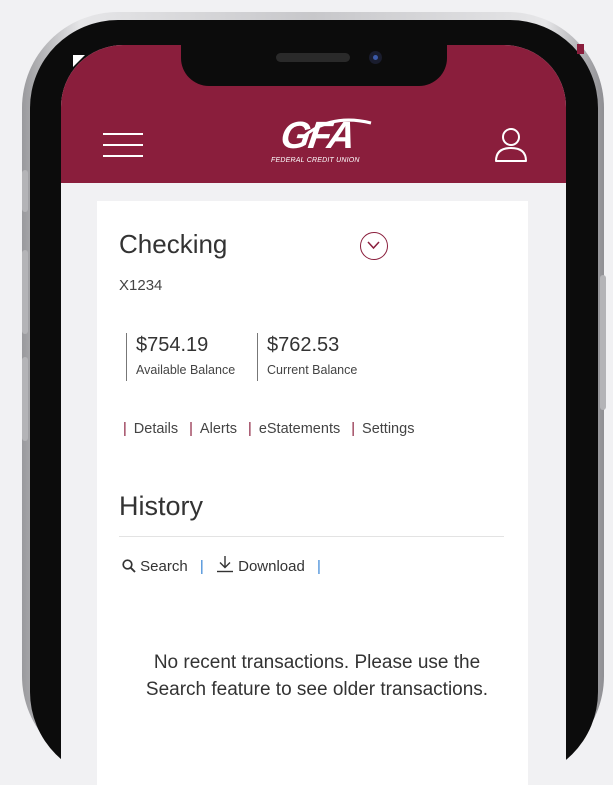 The image size is (613, 785). I want to click on download-button: Download, so click(262, 565).